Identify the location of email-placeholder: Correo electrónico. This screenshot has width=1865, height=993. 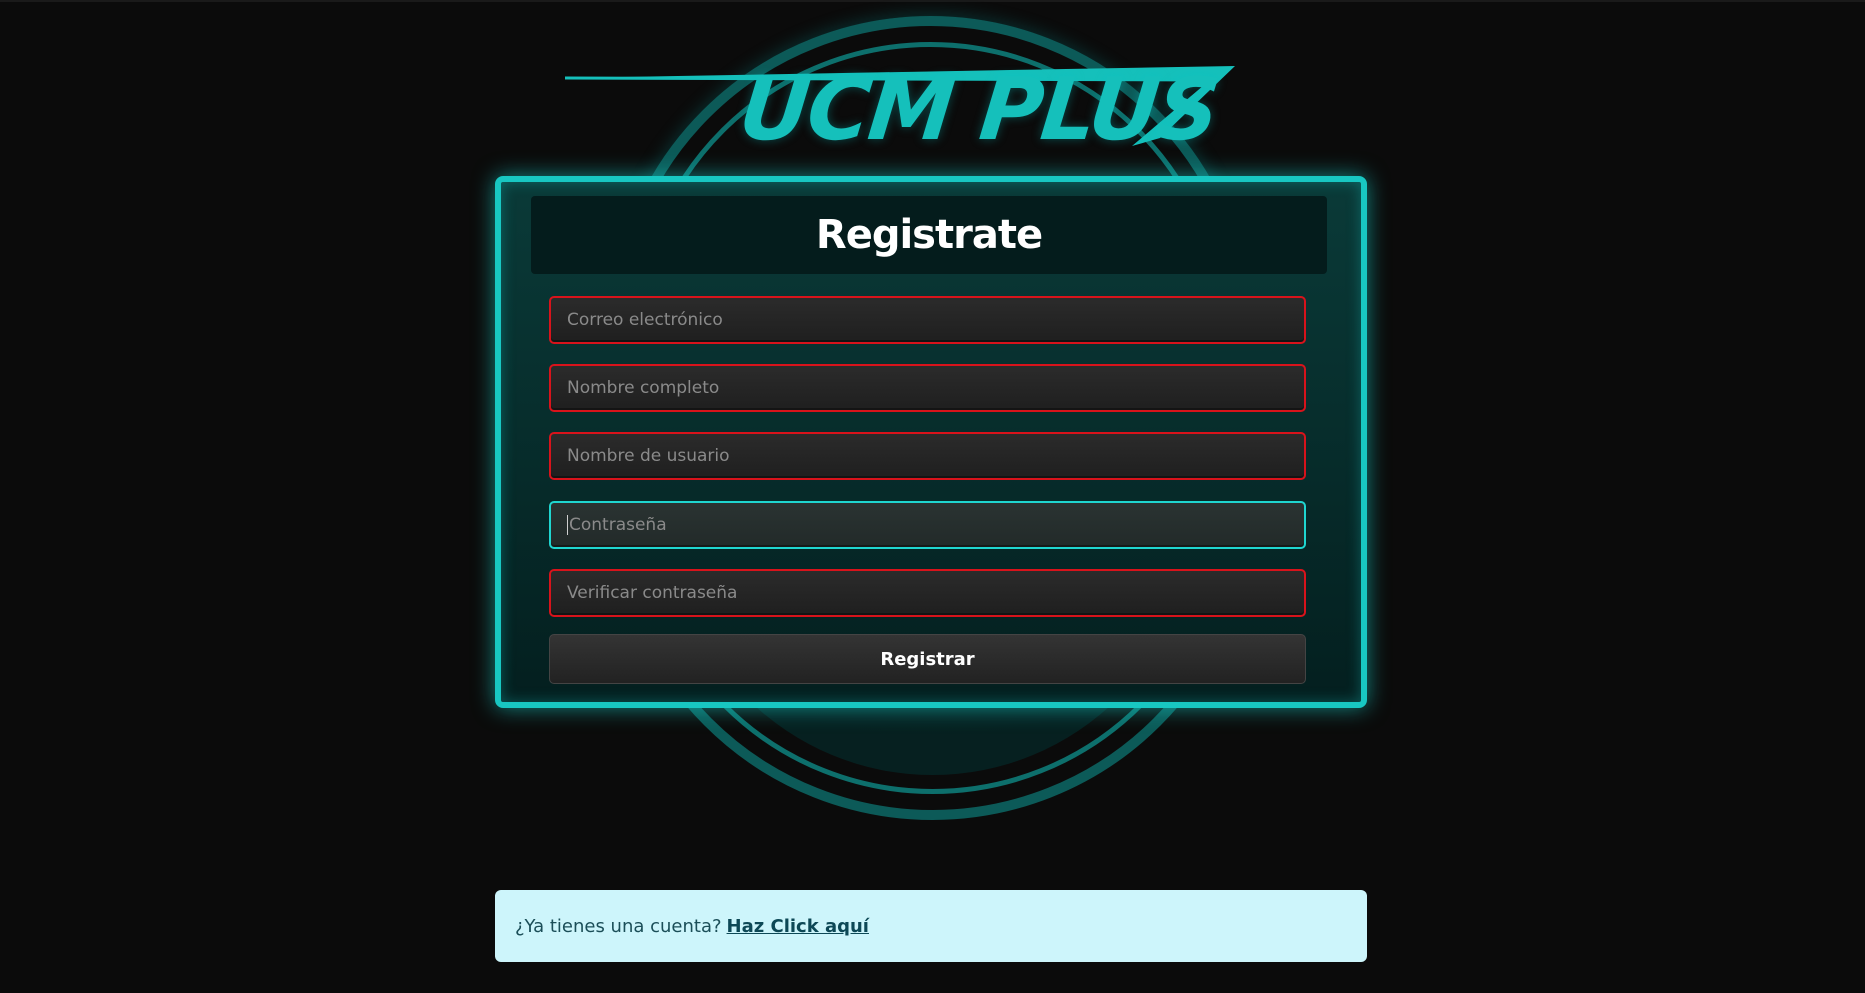
(645, 320).